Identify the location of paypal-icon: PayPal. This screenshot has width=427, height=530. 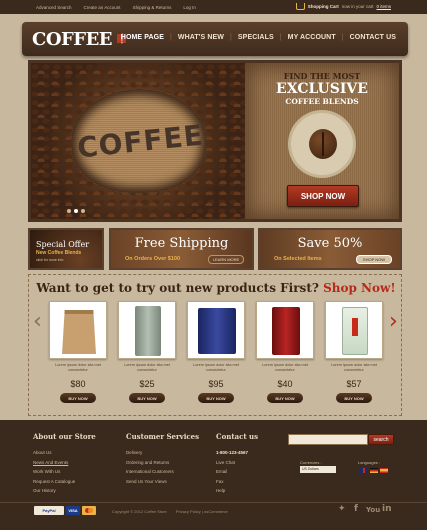
(49, 510).